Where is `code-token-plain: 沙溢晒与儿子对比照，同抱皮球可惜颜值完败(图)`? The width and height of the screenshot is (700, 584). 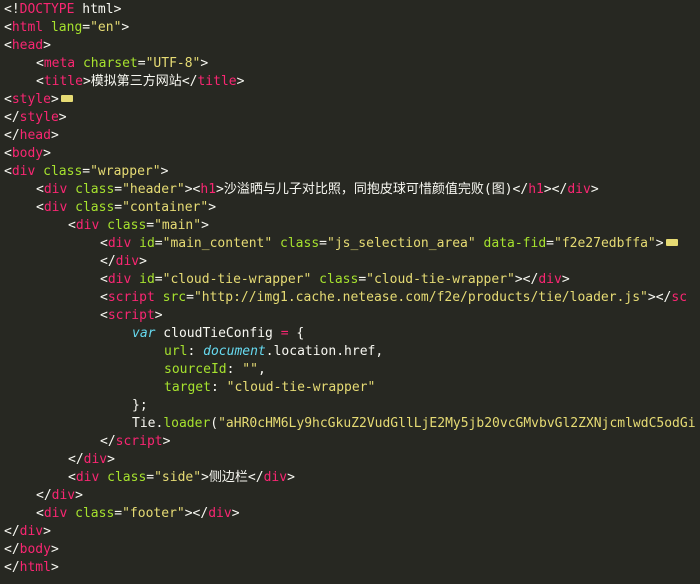
code-token-plain: 沙溢晒与儿子对比照，同抱皮球可惜颜值完败(图) is located at coordinates (368, 189).